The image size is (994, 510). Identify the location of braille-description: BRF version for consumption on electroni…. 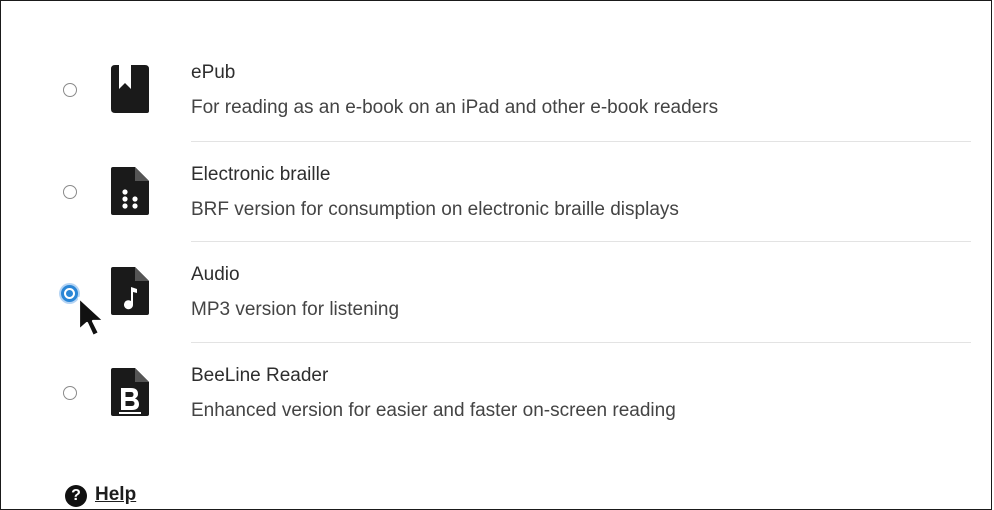
(435, 209).